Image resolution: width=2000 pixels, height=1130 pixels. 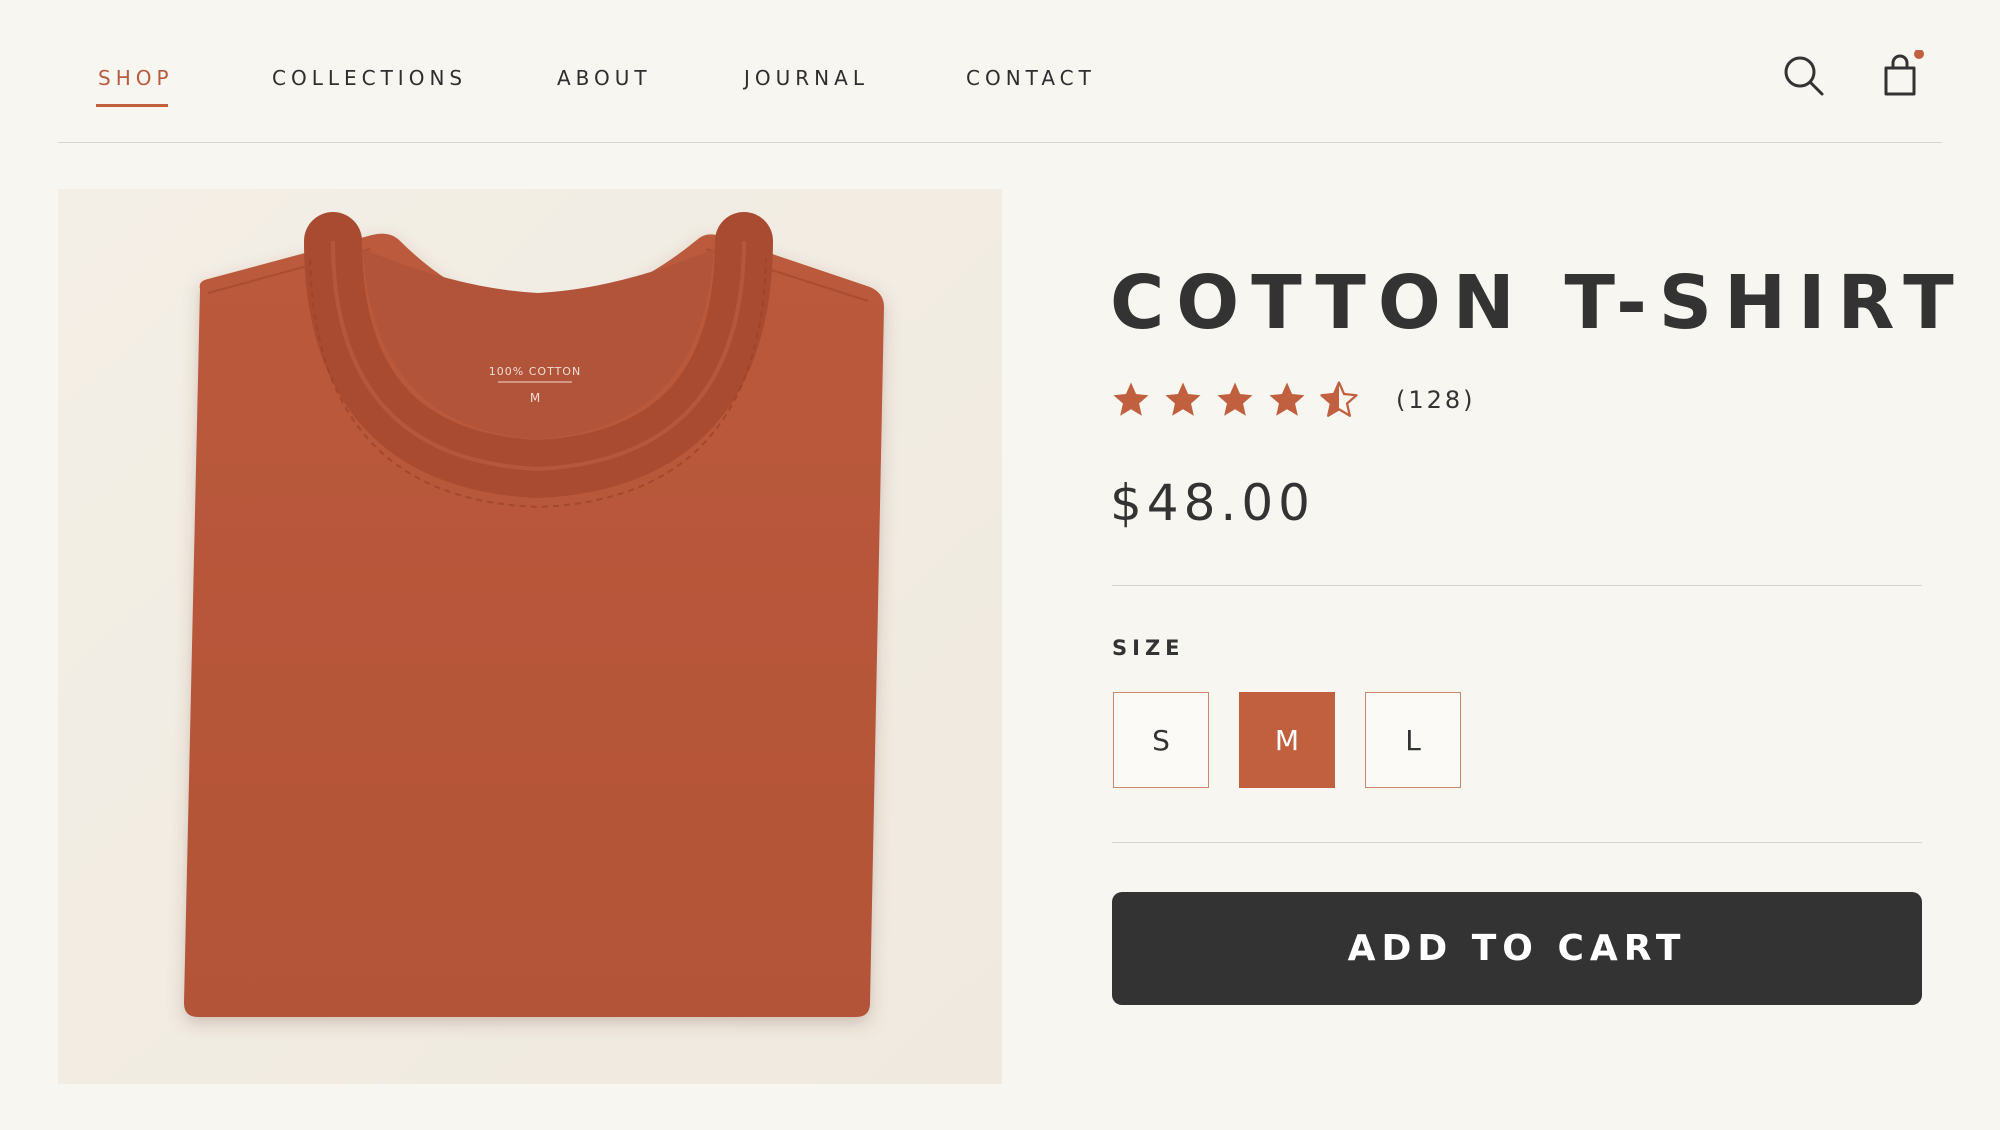 What do you see at coordinates (1436, 400) in the screenshot?
I see `review-count: (128)` at bounding box center [1436, 400].